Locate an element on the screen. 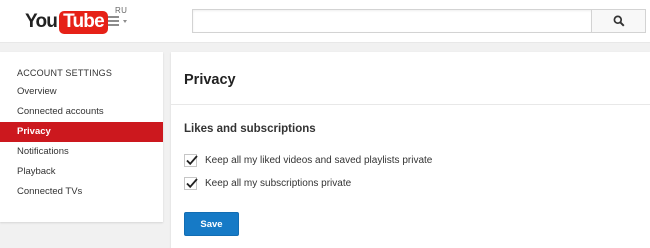 Image resolution: width=650 pixels, height=248 pixels. guide-menu-button is located at coordinates (119, 22).